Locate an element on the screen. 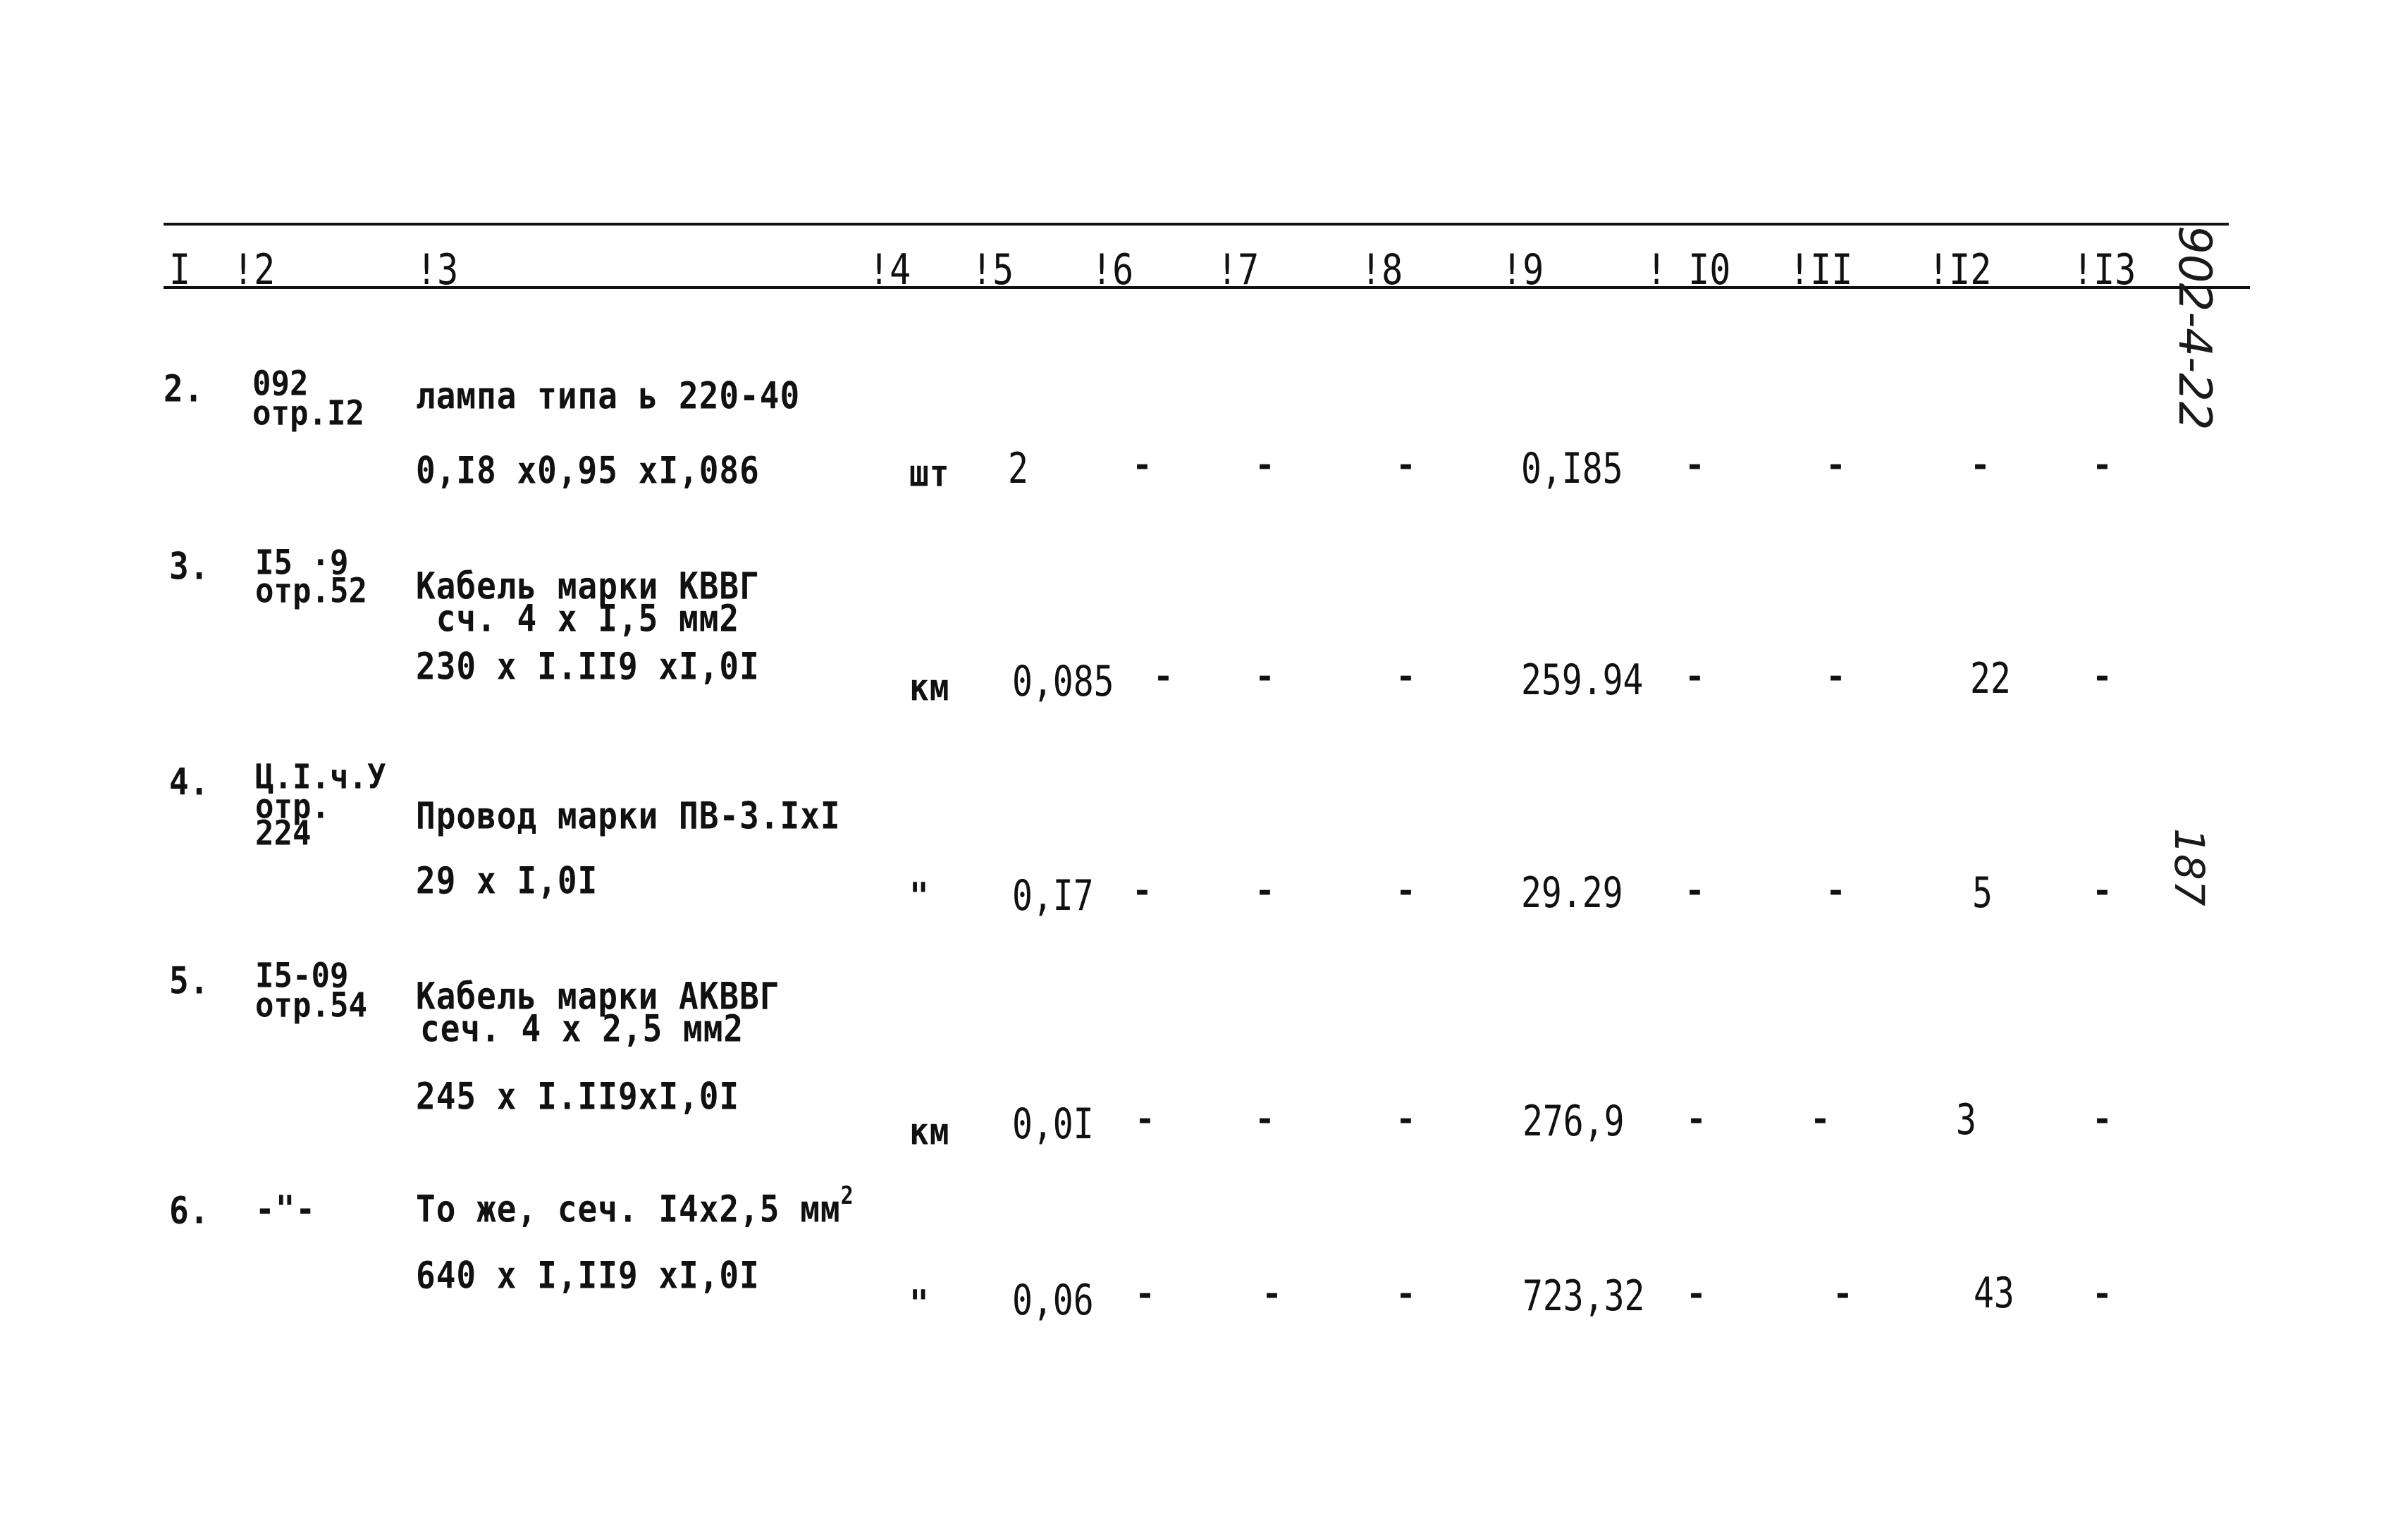 The image size is (2381, 1540). col-header-4: !4 is located at coordinates (889, 270).